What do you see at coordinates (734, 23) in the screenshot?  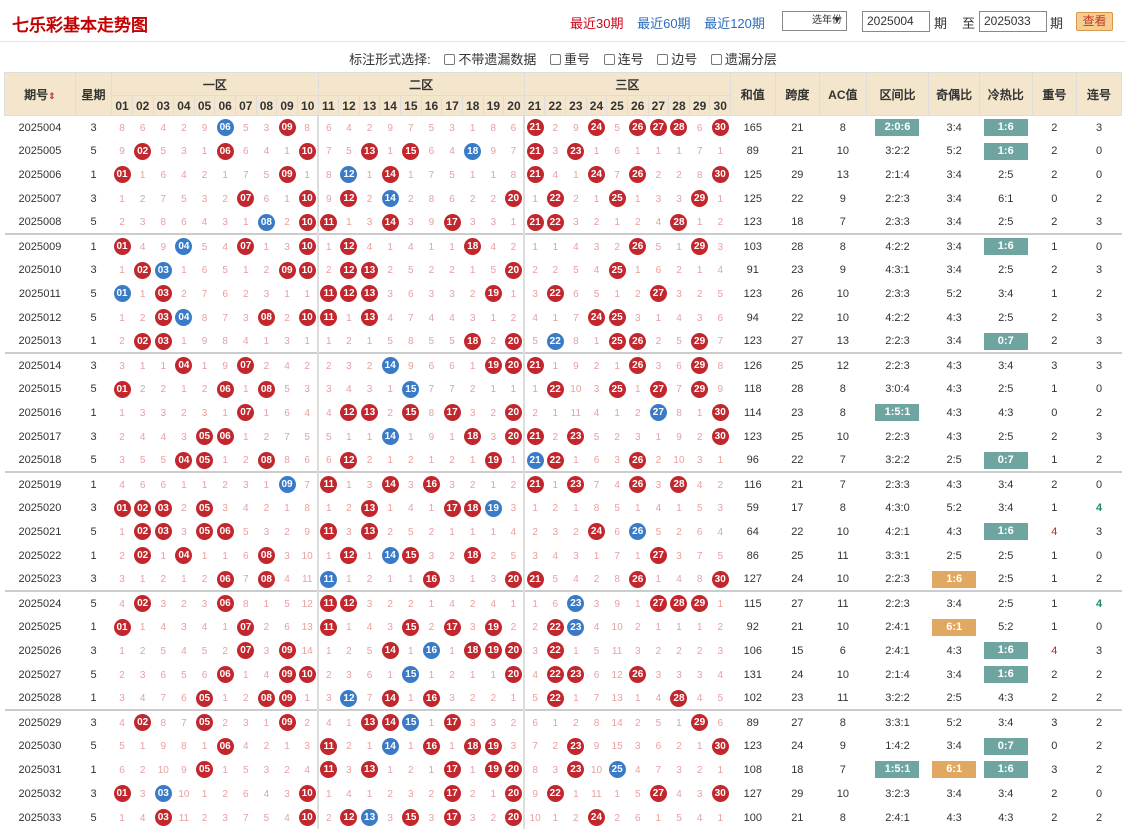 I see `range-120-link: 最近120期` at bounding box center [734, 23].